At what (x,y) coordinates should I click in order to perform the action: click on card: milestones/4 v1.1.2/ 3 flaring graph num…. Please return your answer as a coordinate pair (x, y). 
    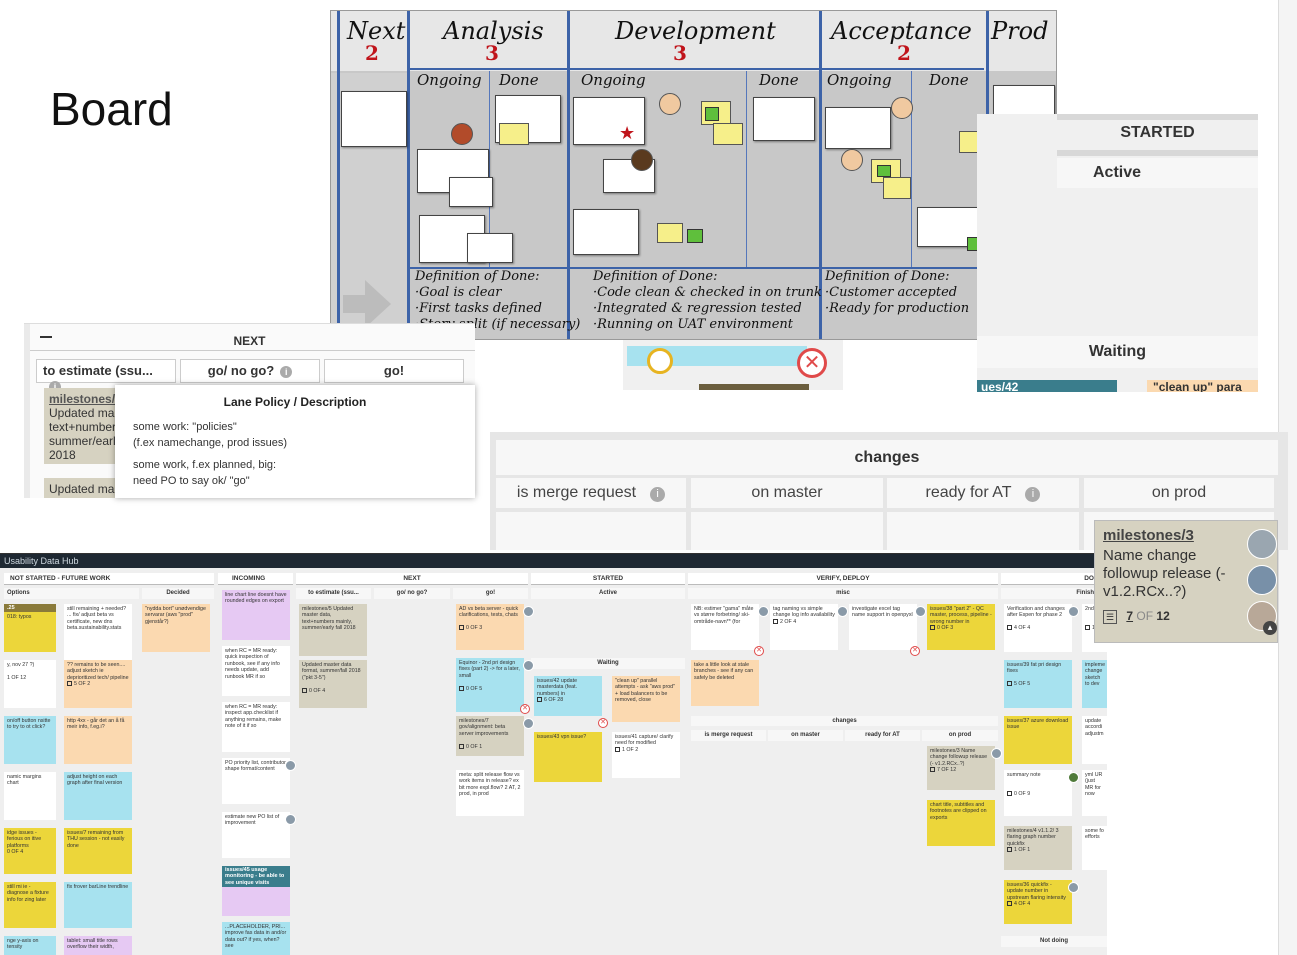
    Looking at the image, I should click on (1038, 848).